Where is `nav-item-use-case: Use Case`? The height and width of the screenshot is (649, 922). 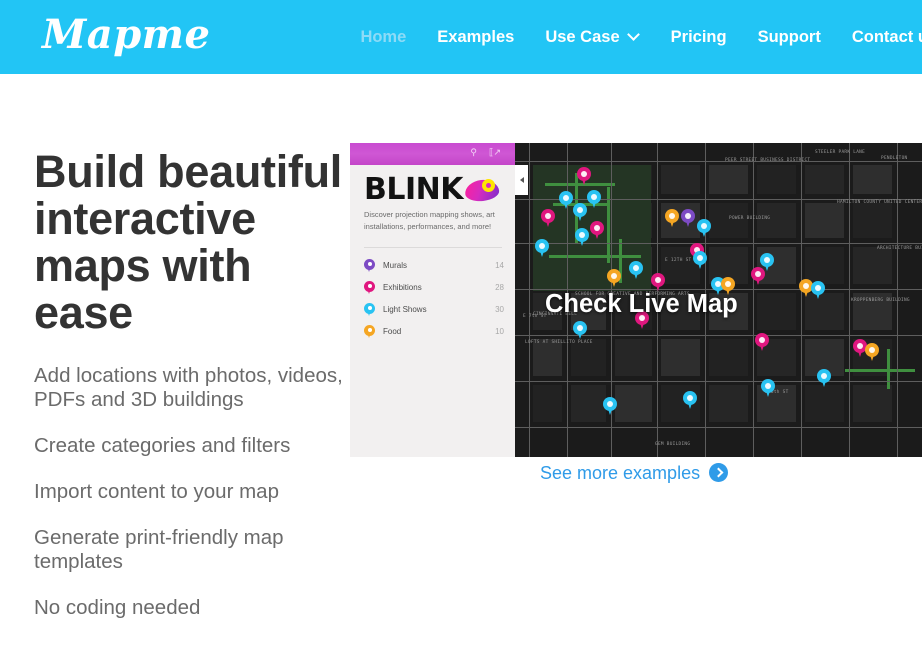 nav-item-use-case: Use Case is located at coordinates (592, 37).